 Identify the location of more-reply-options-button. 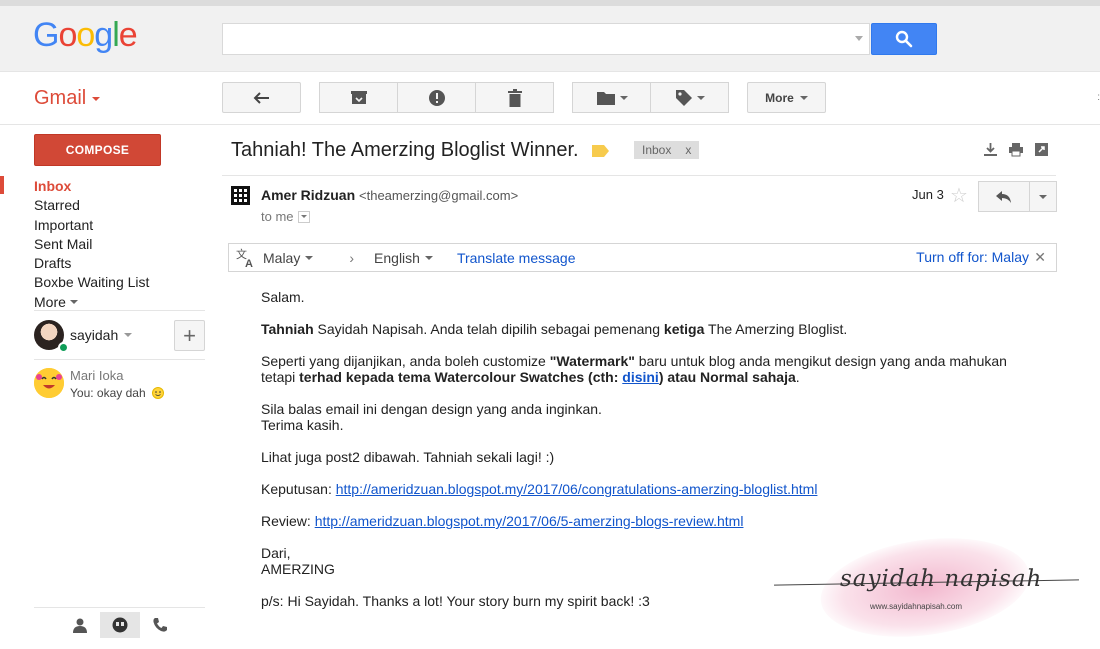
(1043, 196).